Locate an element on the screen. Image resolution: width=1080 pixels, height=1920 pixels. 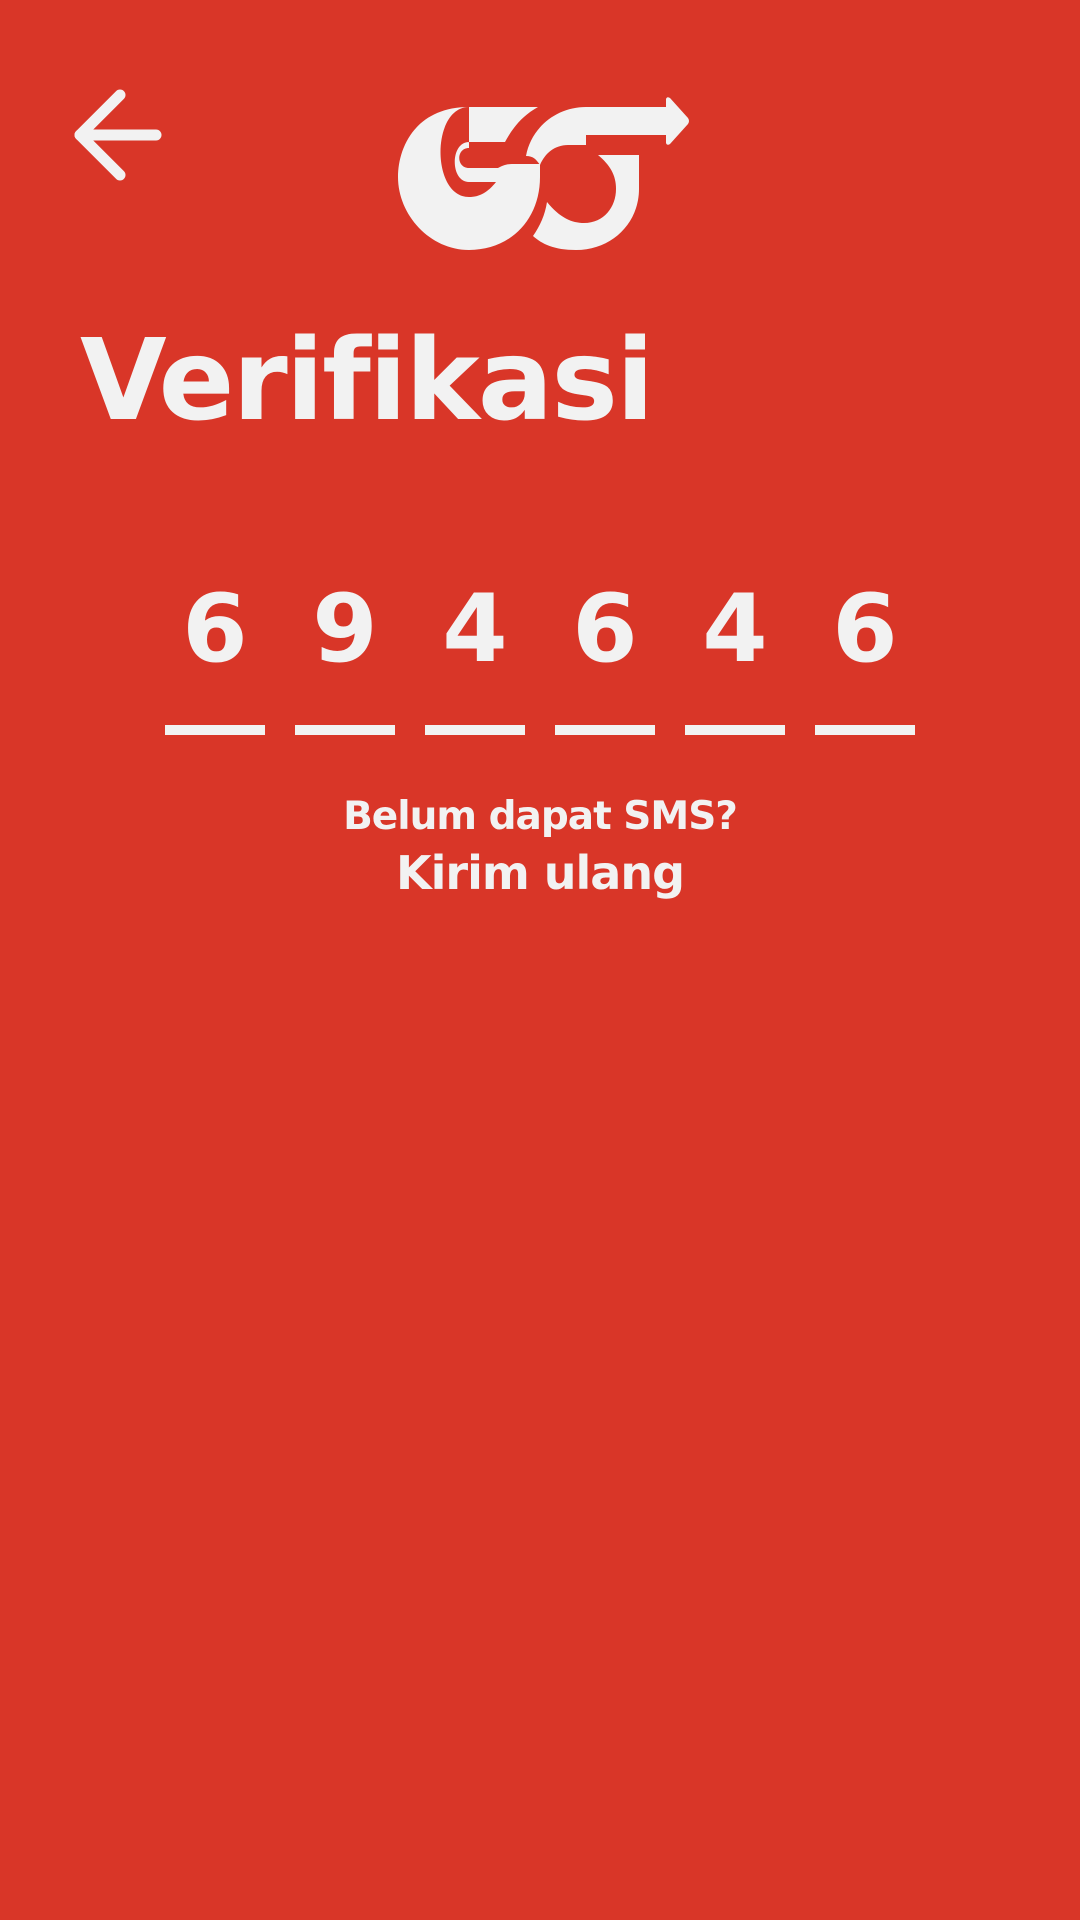
otp-input: 6 9 4 6 4 6 is located at coordinates (540, 660).